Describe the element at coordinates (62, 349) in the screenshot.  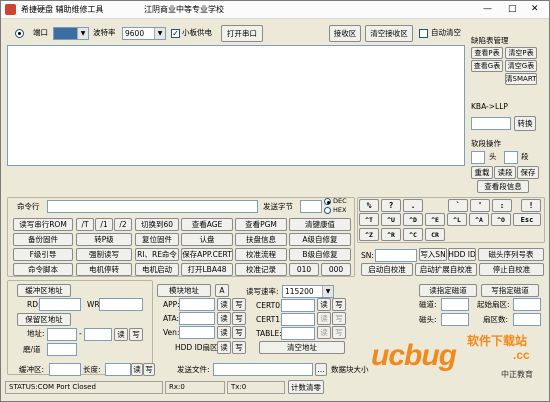
I see `cylinder-input` at that location.